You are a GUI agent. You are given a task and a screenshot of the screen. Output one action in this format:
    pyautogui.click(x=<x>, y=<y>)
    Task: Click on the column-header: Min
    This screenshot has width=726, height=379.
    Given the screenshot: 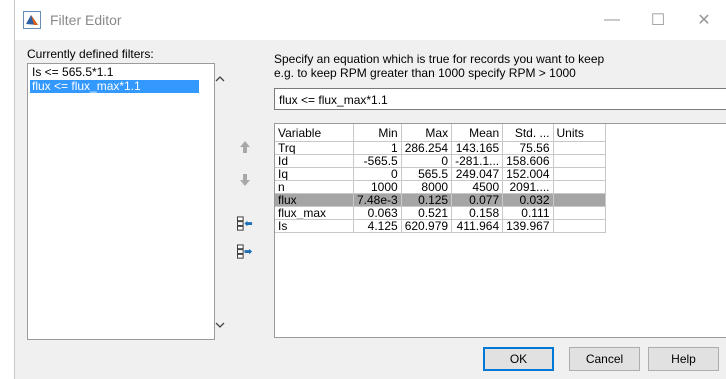 What is the action you would take?
    pyautogui.click(x=377, y=133)
    